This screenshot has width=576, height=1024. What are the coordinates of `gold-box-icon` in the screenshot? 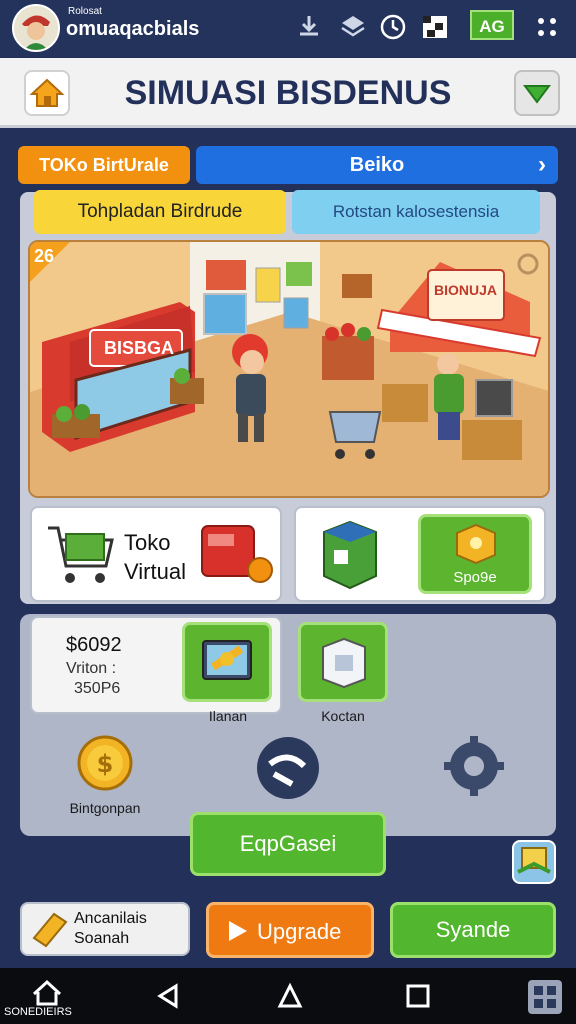 It's located at (476, 544).